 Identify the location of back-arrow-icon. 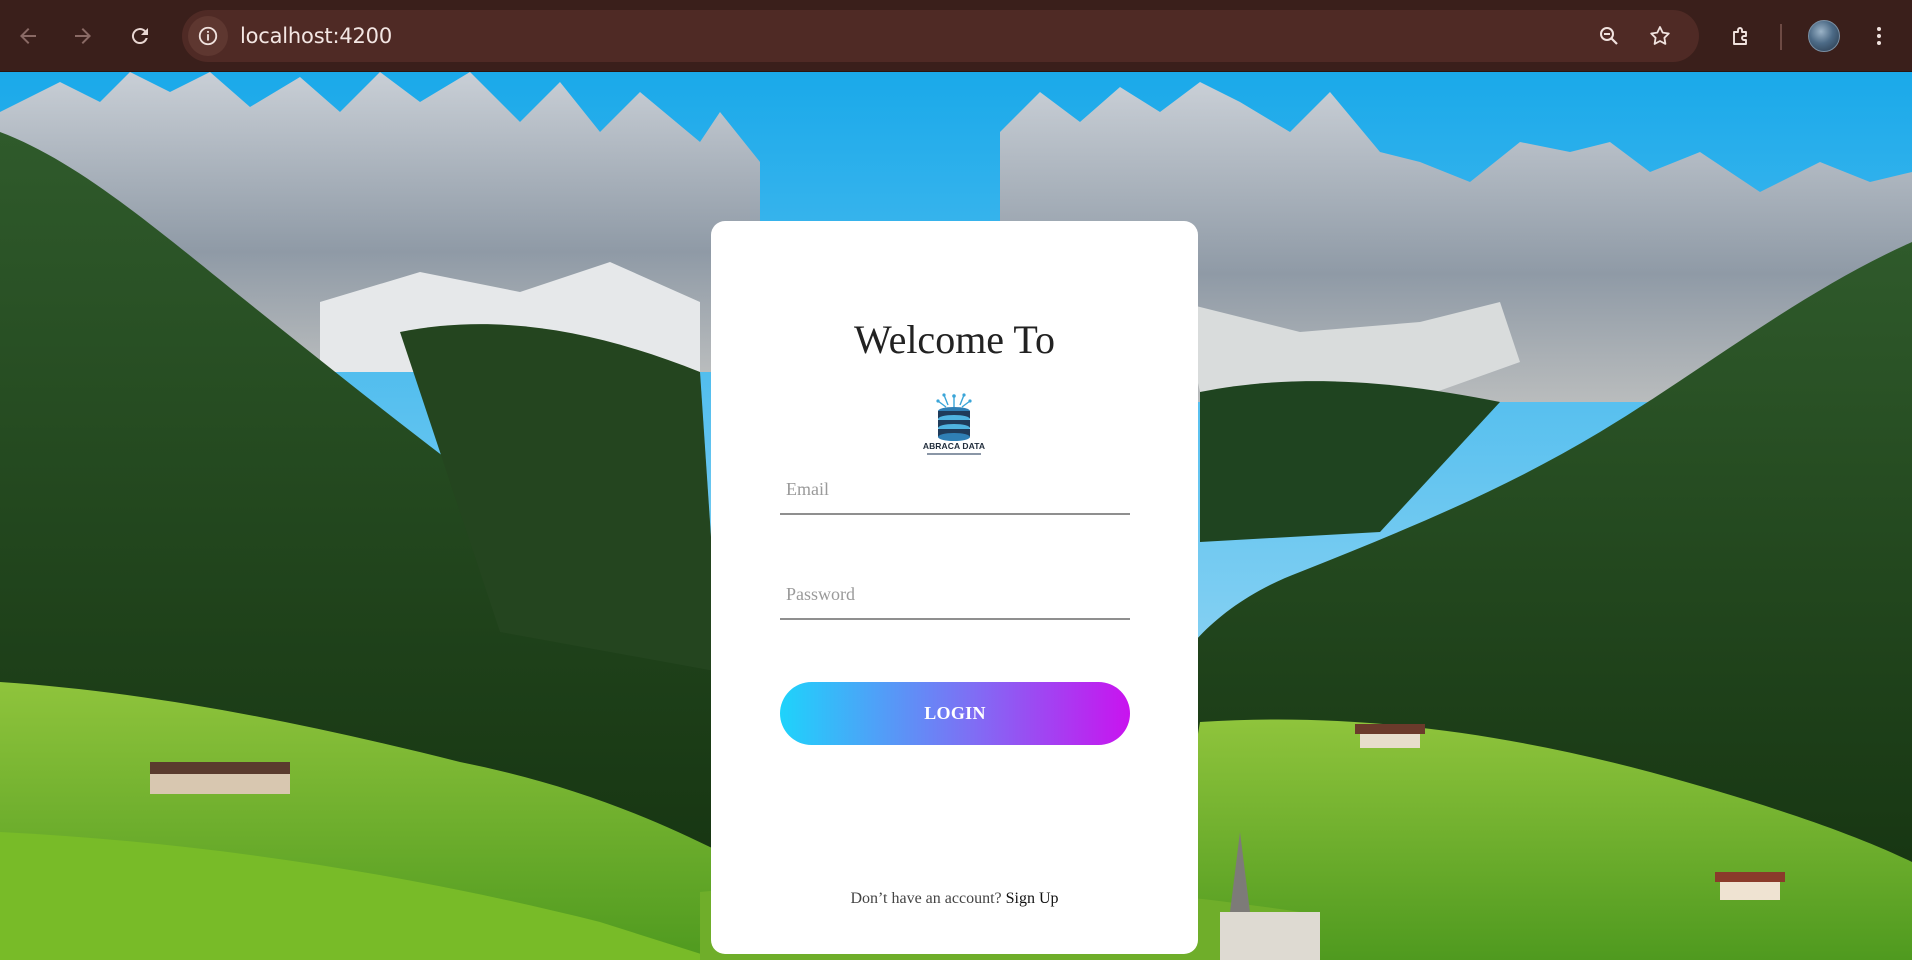
(28, 36).